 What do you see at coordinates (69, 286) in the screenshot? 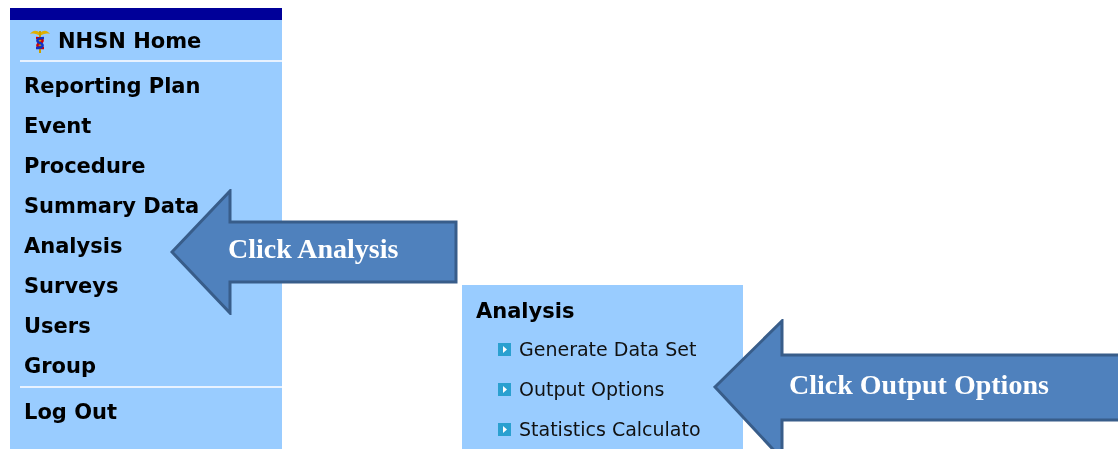
I see `menu-item: Surveys` at bounding box center [69, 286].